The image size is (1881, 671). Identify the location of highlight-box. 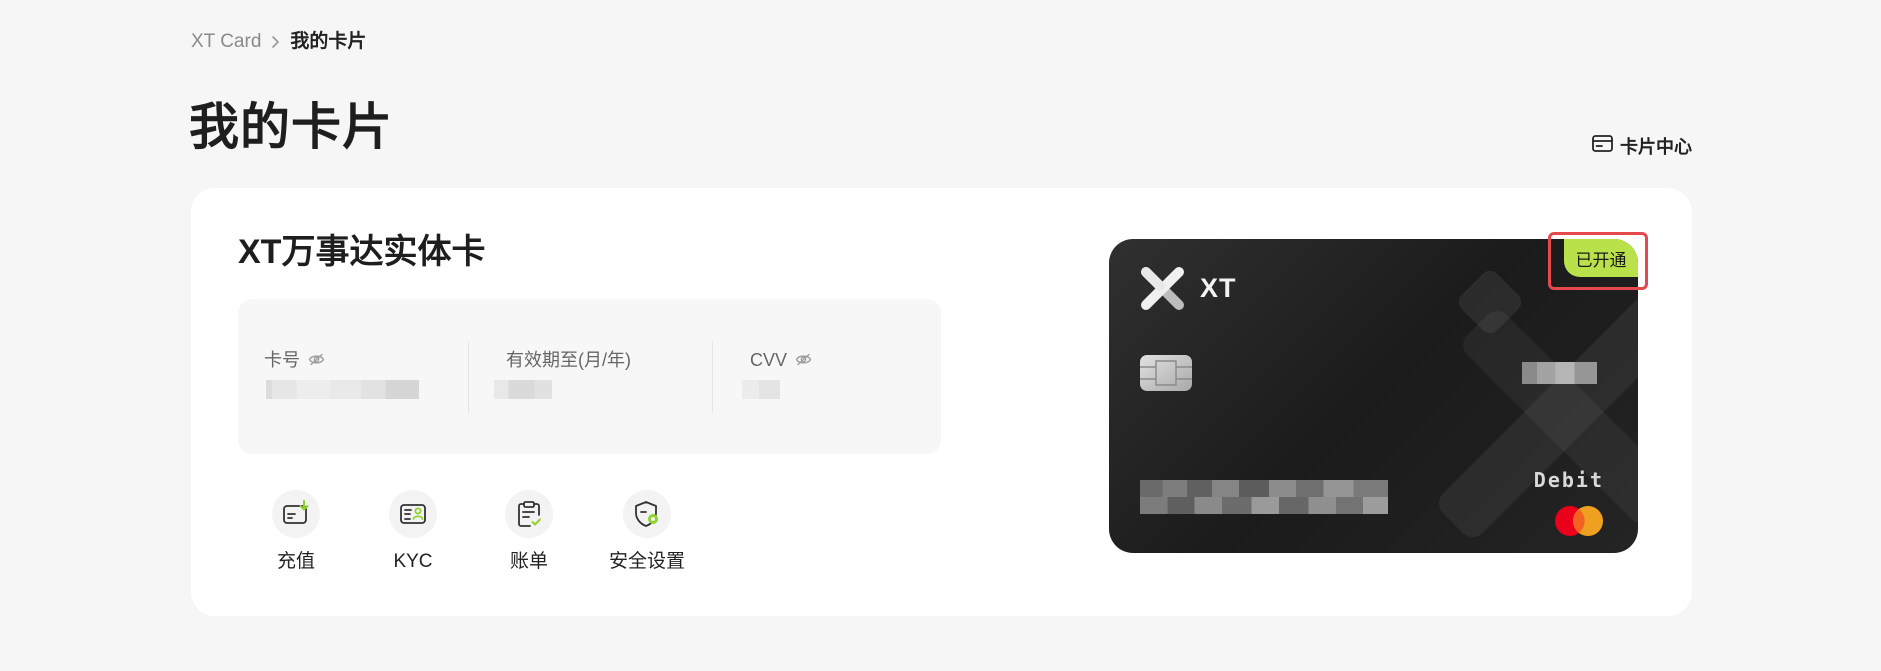
(1598, 261).